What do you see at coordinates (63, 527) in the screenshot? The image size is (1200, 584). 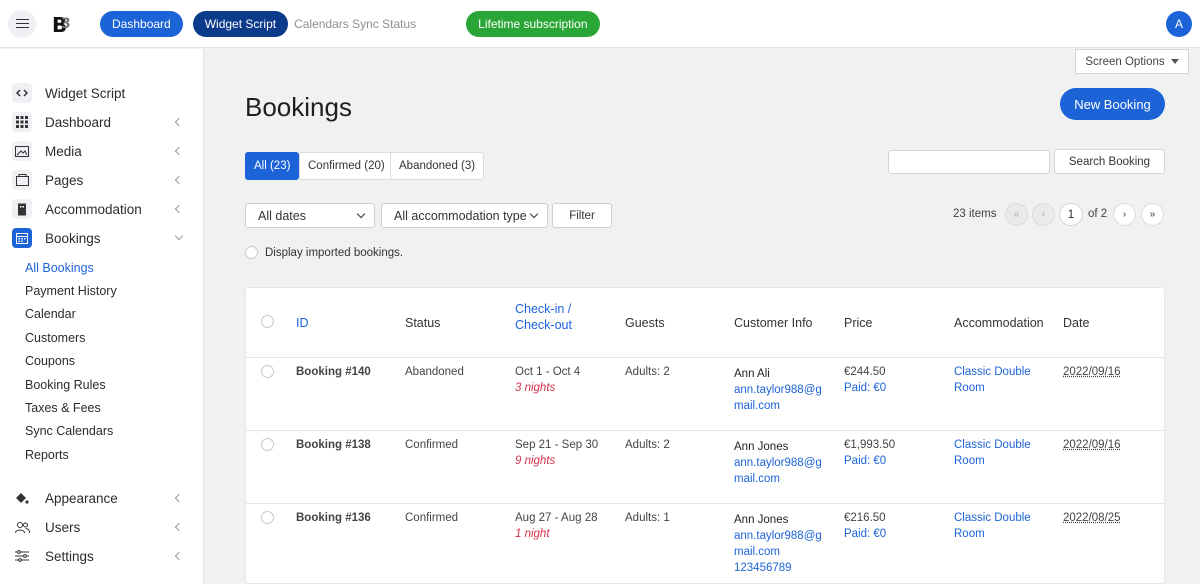 I see `sidebar-item-label: Users` at bounding box center [63, 527].